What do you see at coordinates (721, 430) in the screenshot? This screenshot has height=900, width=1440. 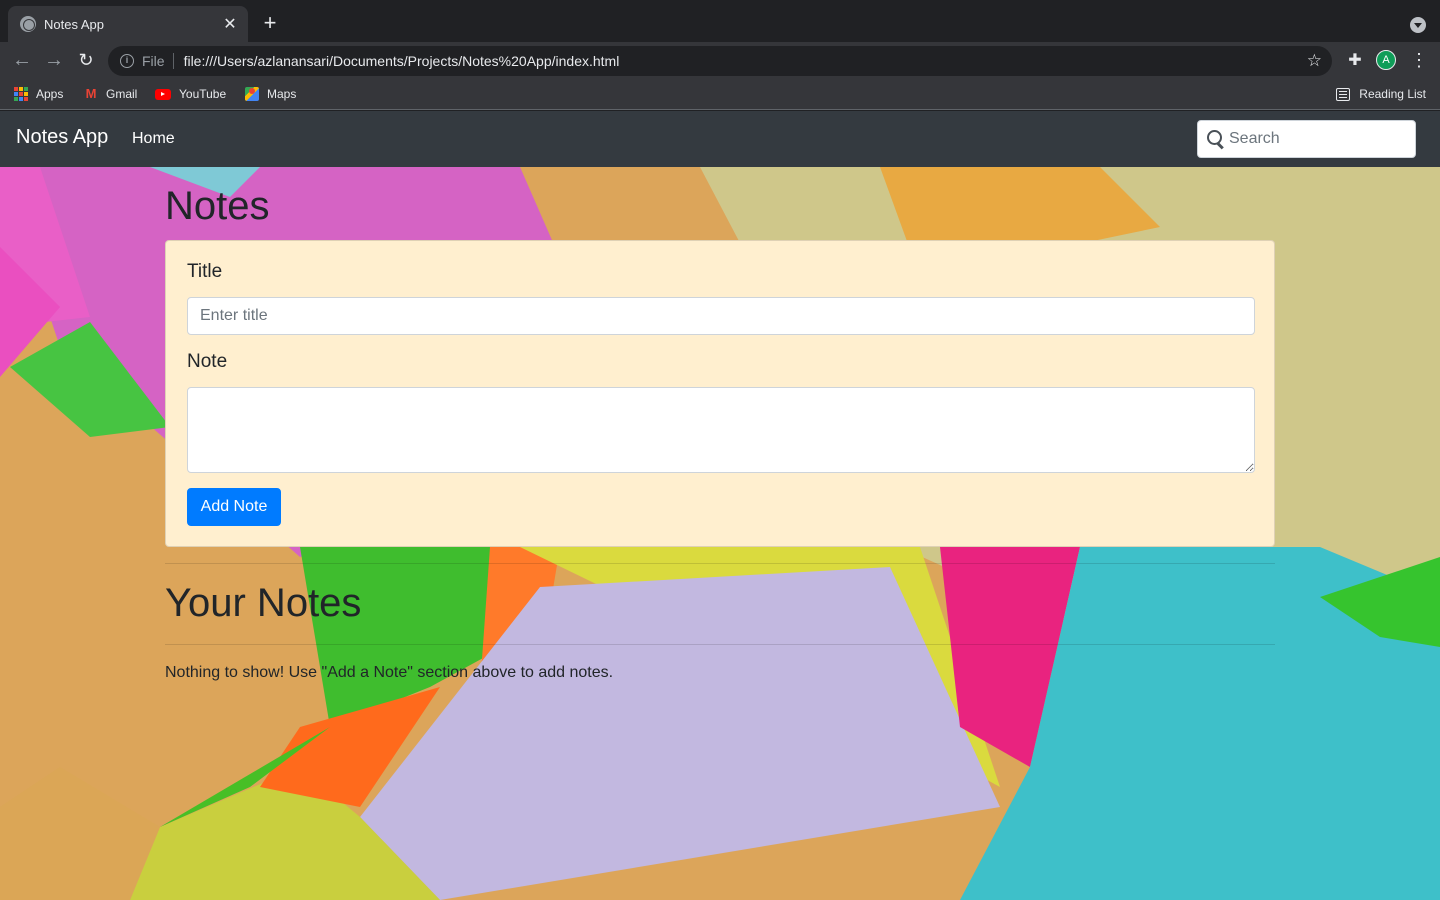 I see `note-textarea` at bounding box center [721, 430].